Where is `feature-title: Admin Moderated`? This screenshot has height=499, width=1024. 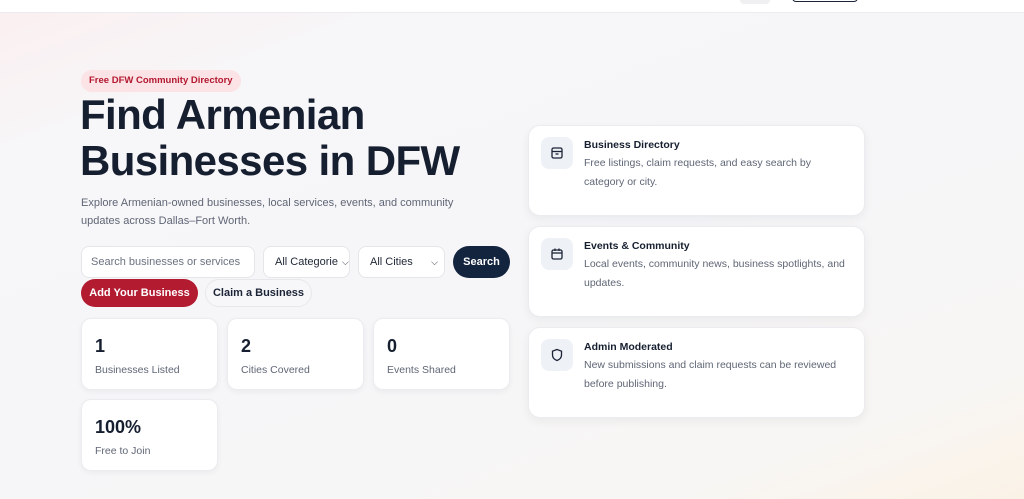 feature-title: Admin Moderated is located at coordinates (628, 347).